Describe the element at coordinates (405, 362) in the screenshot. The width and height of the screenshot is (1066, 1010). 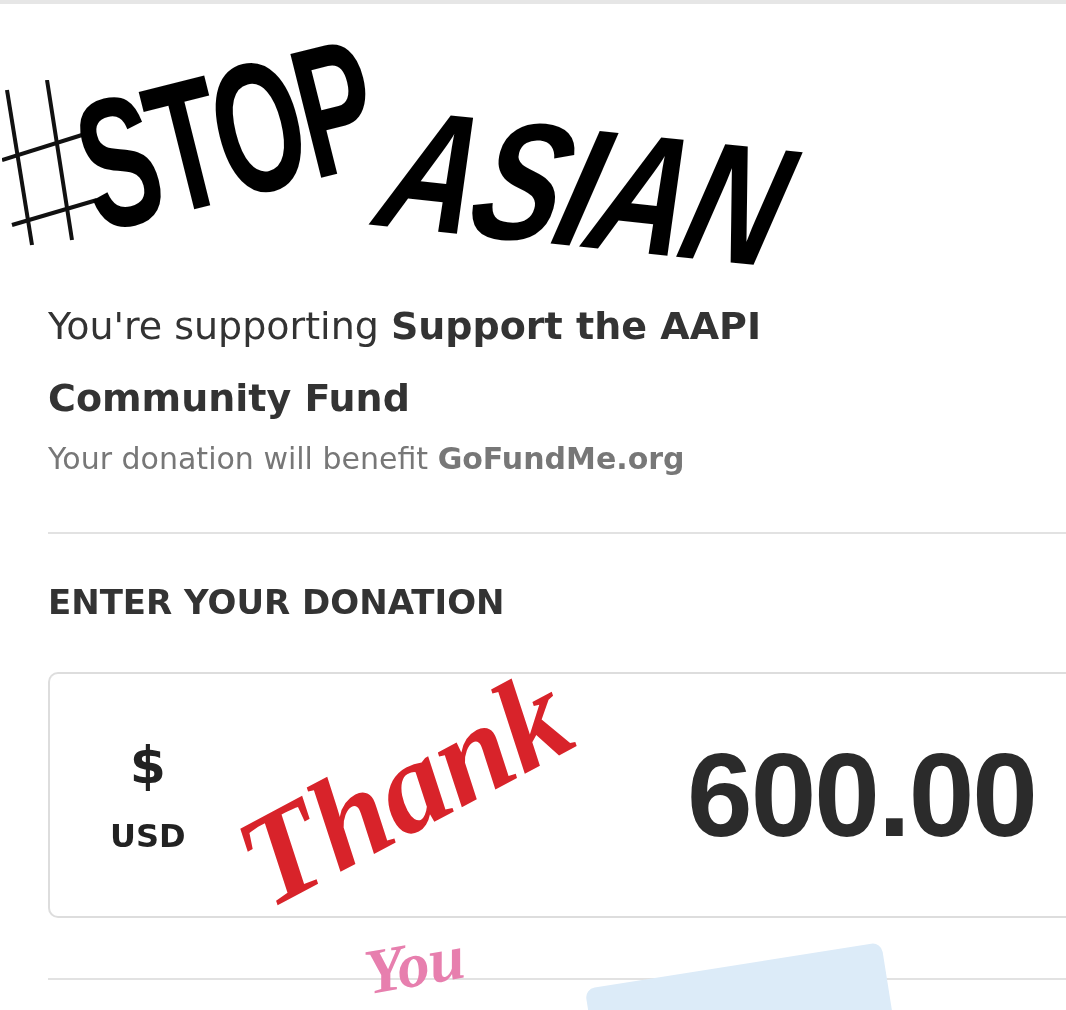
I see `supporting-text: You're supporting Support the AAPI Community Fund` at that location.